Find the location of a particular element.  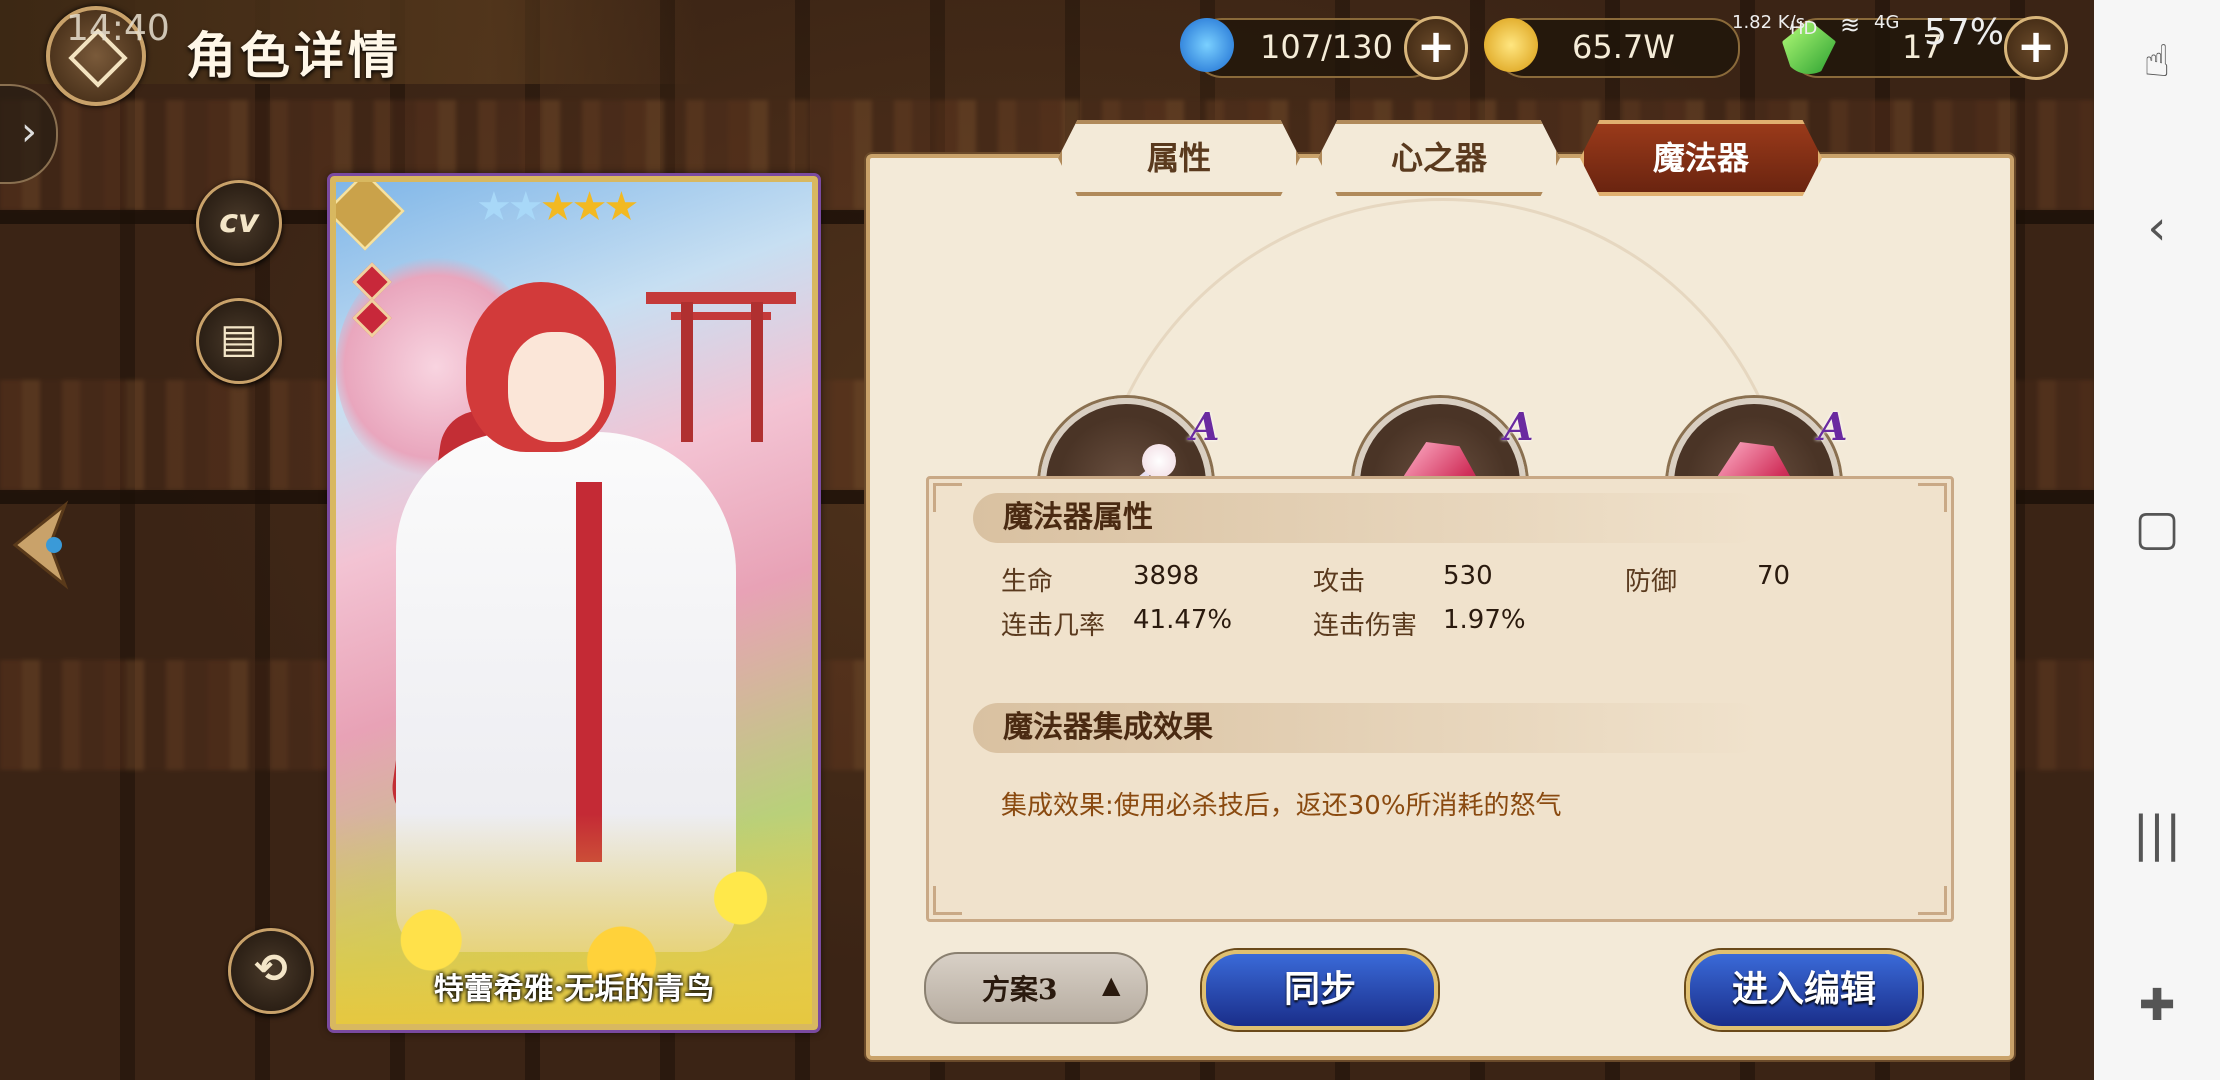

stamina-icon is located at coordinates (1207, 45).